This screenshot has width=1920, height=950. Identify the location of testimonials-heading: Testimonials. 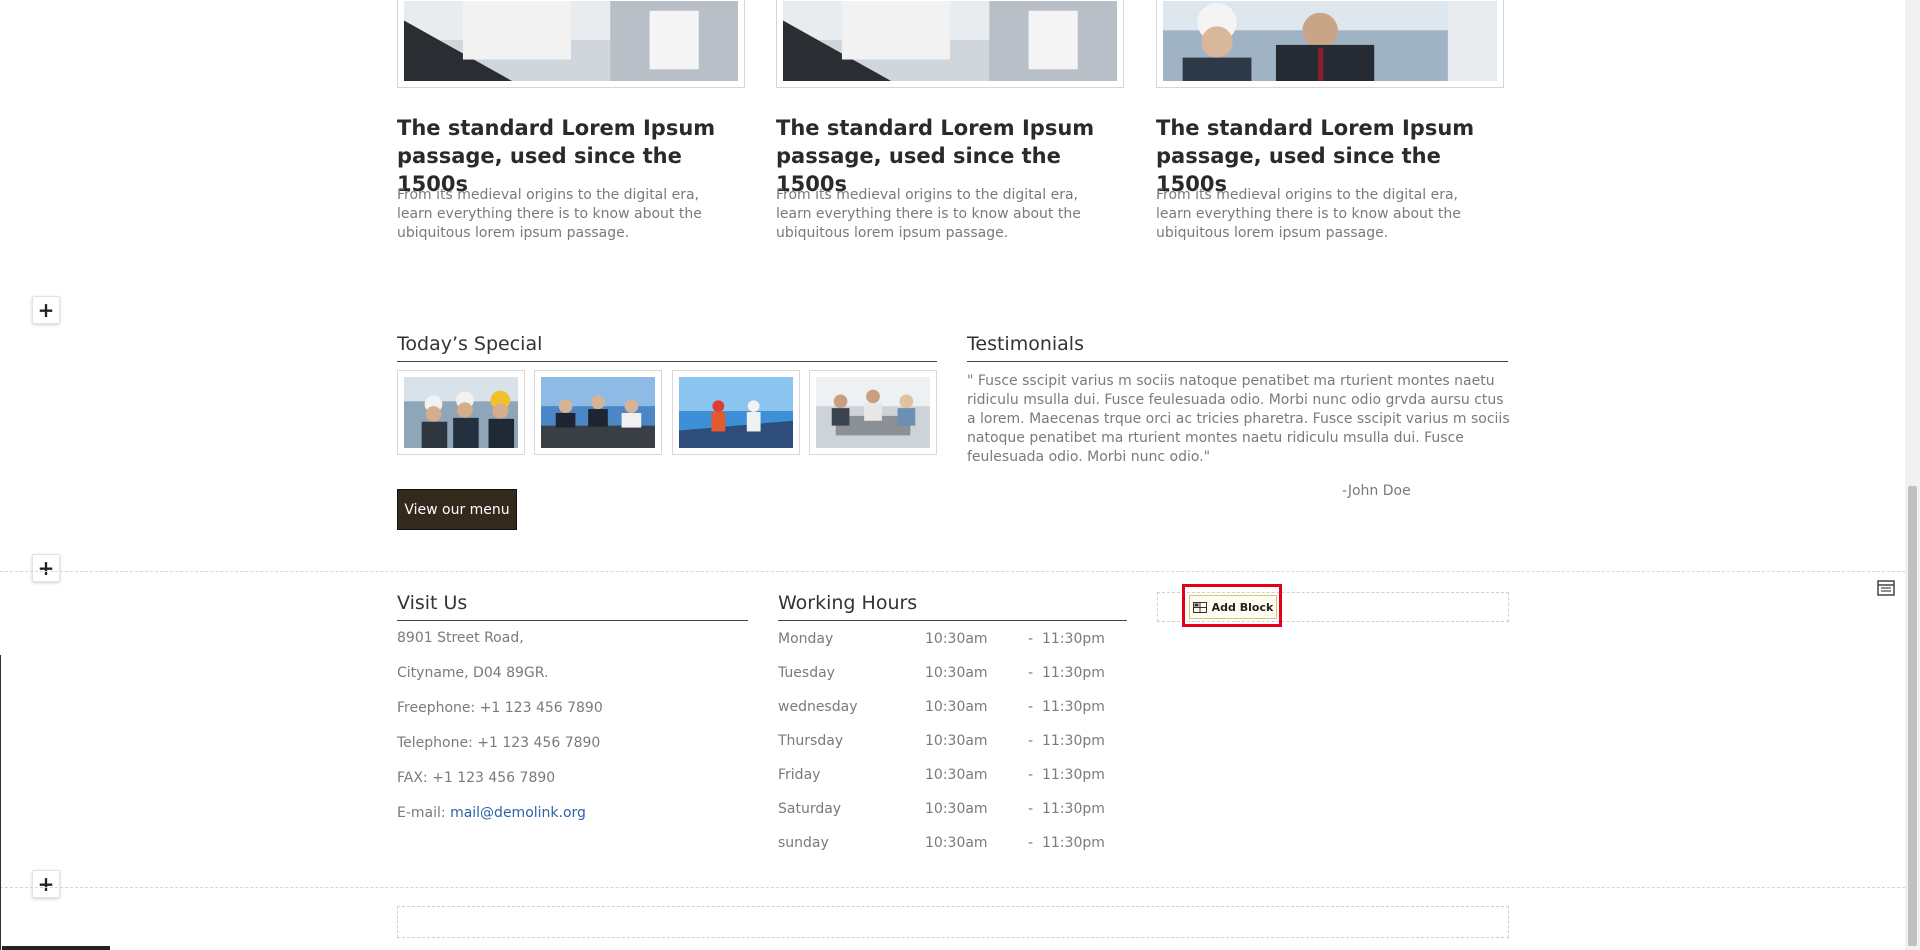
(1237, 347).